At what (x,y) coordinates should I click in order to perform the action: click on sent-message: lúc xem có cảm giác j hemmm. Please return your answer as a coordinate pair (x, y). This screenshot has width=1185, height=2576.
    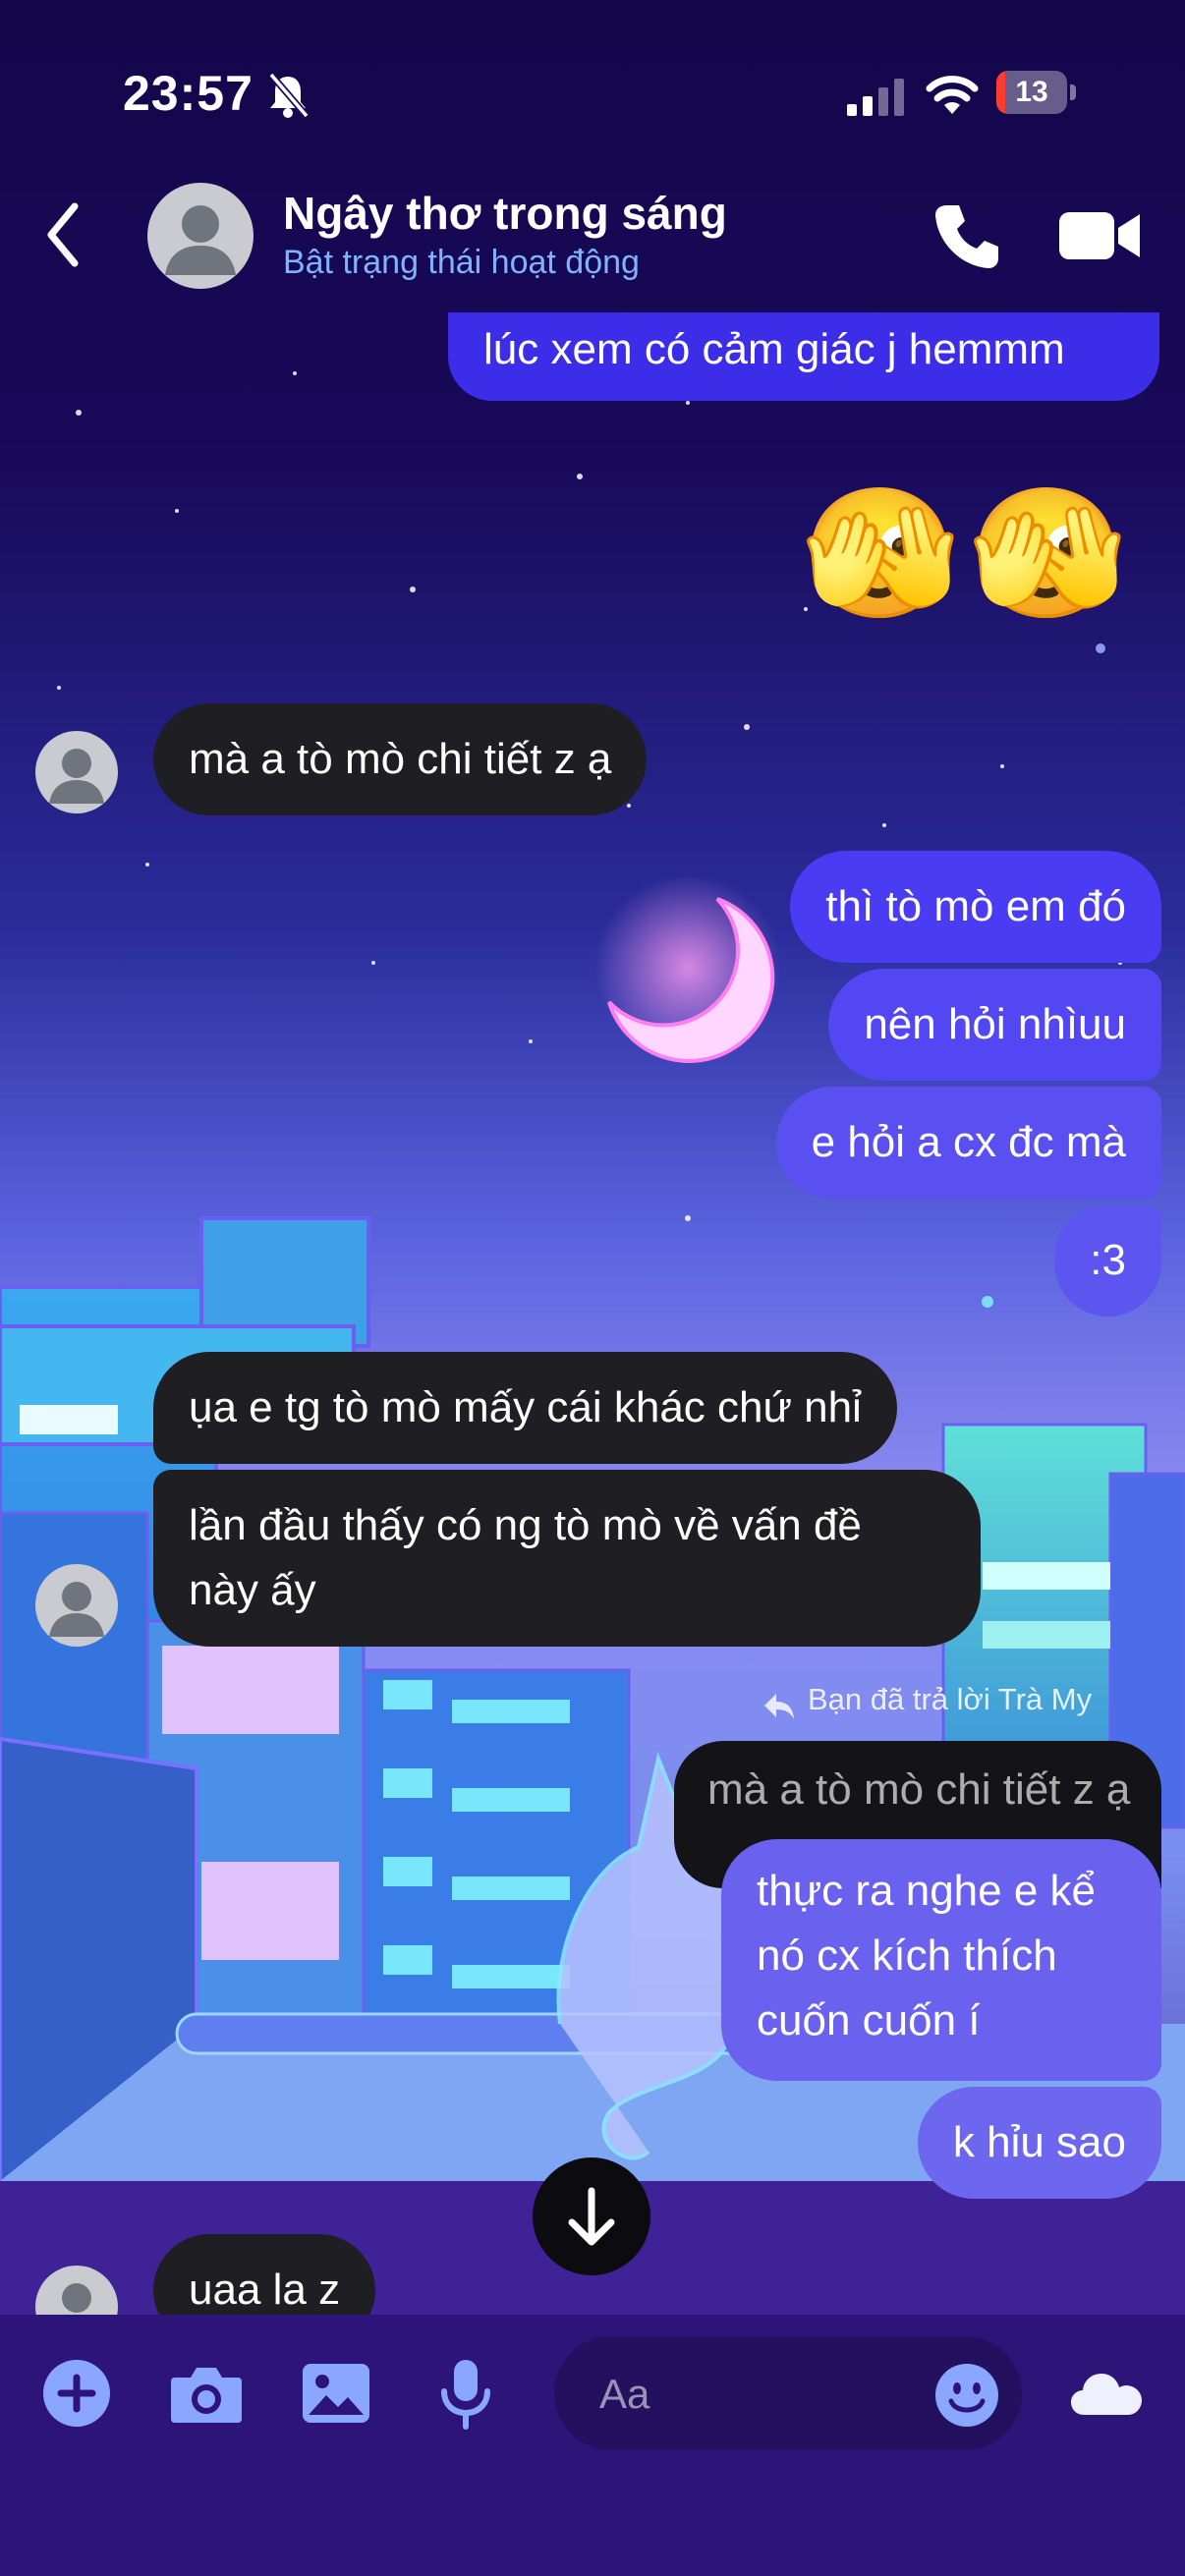
    Looking at the image, I should click on (804, 356).